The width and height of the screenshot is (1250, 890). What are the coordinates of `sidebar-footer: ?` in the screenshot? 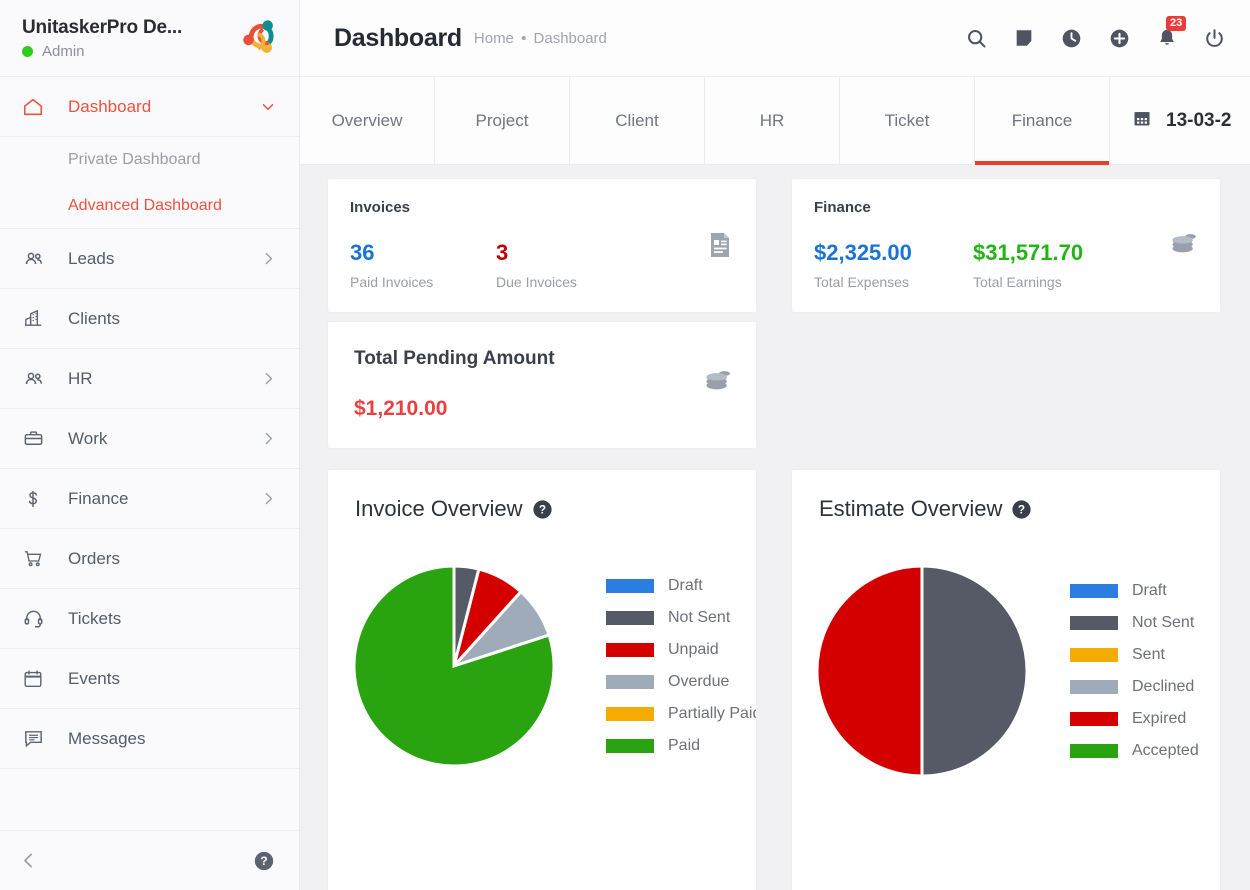 It's located at (149, 860).